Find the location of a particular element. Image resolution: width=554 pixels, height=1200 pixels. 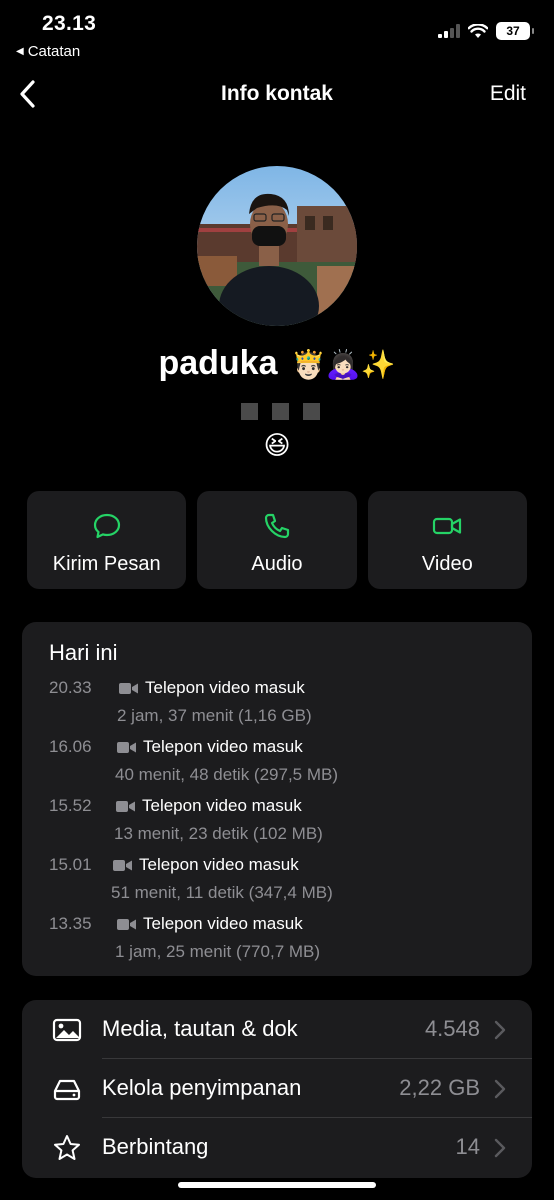

call-history-title: Hari ini is located at coordinates (83, 652).